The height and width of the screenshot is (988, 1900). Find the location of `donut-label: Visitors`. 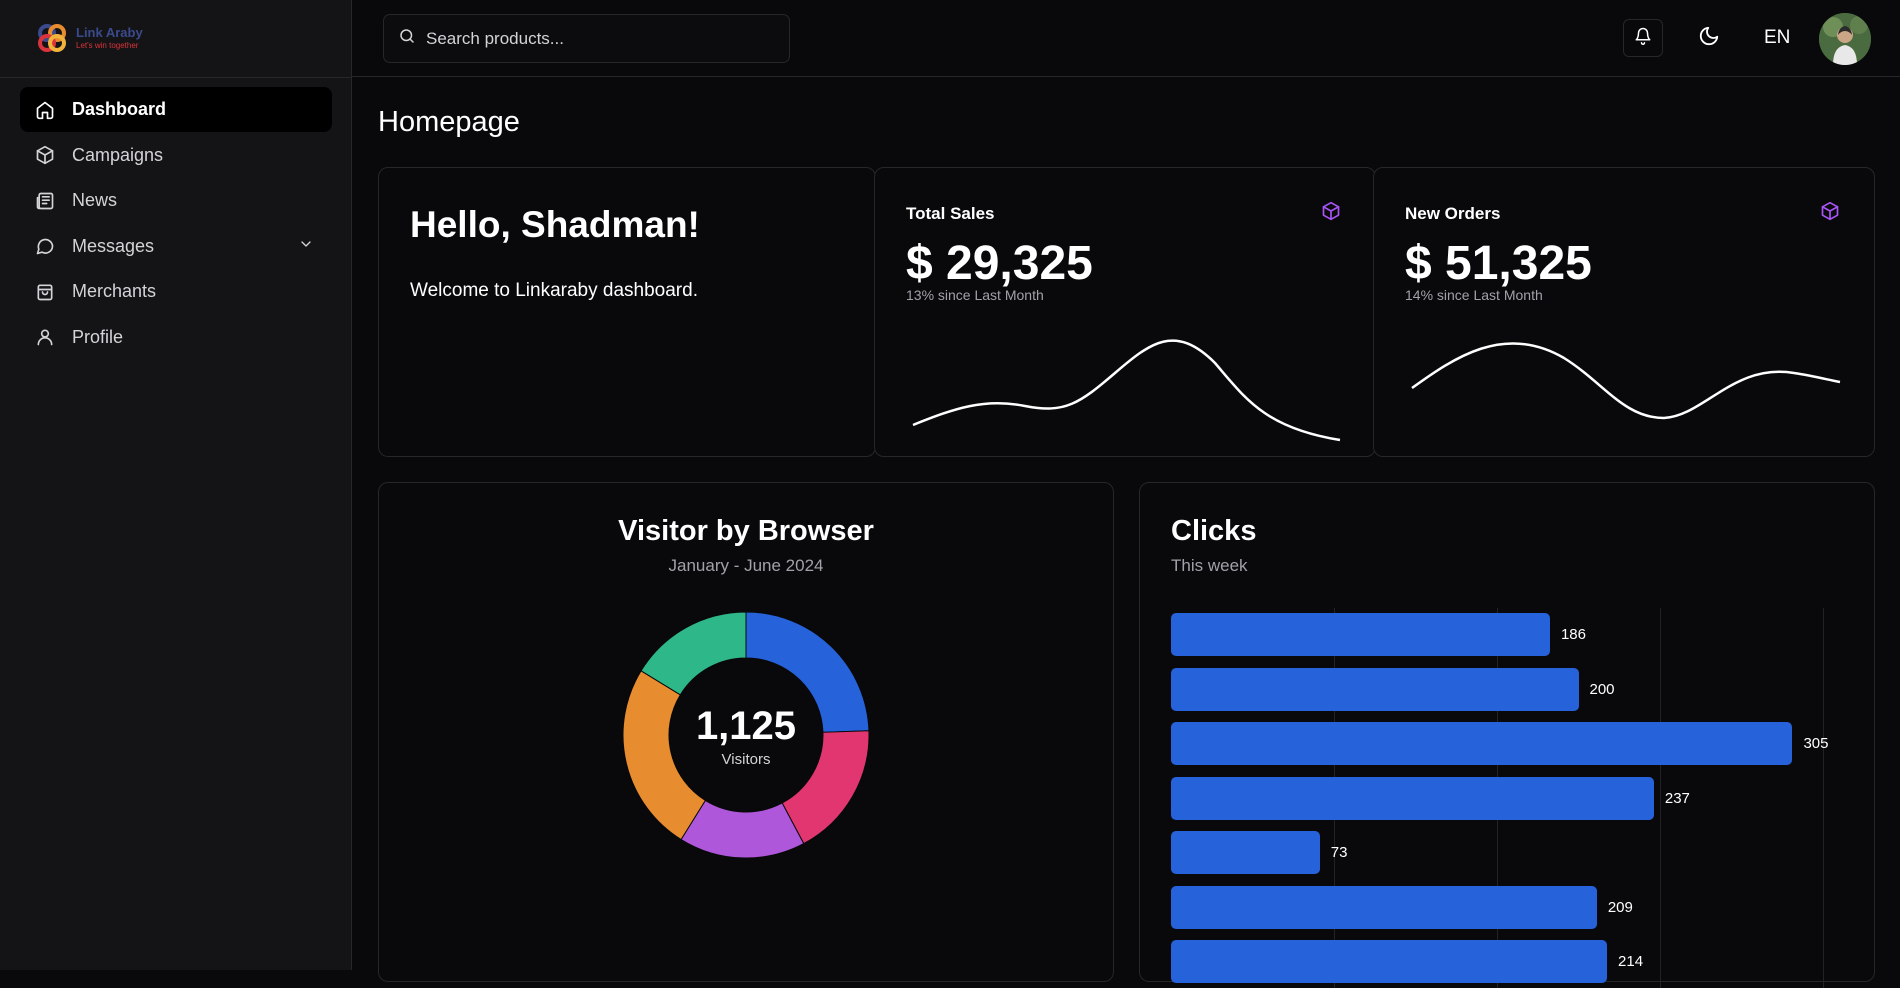

donut-label: Visitors is located at coordinates (746, 759).